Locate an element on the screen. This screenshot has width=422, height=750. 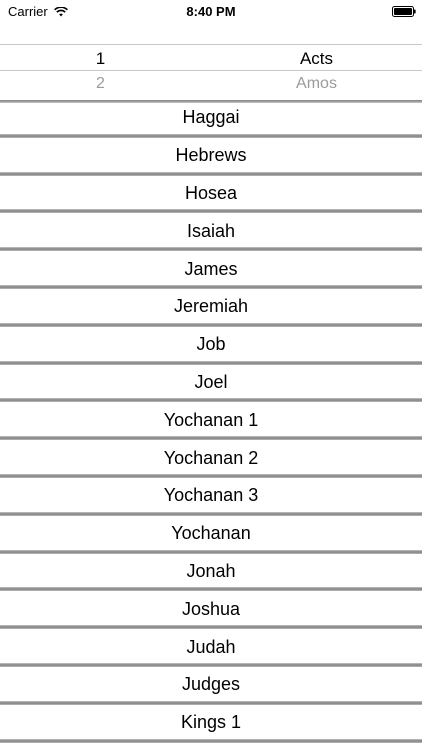
book-label: Yochanan 2 is located at coordinates (211, 457).